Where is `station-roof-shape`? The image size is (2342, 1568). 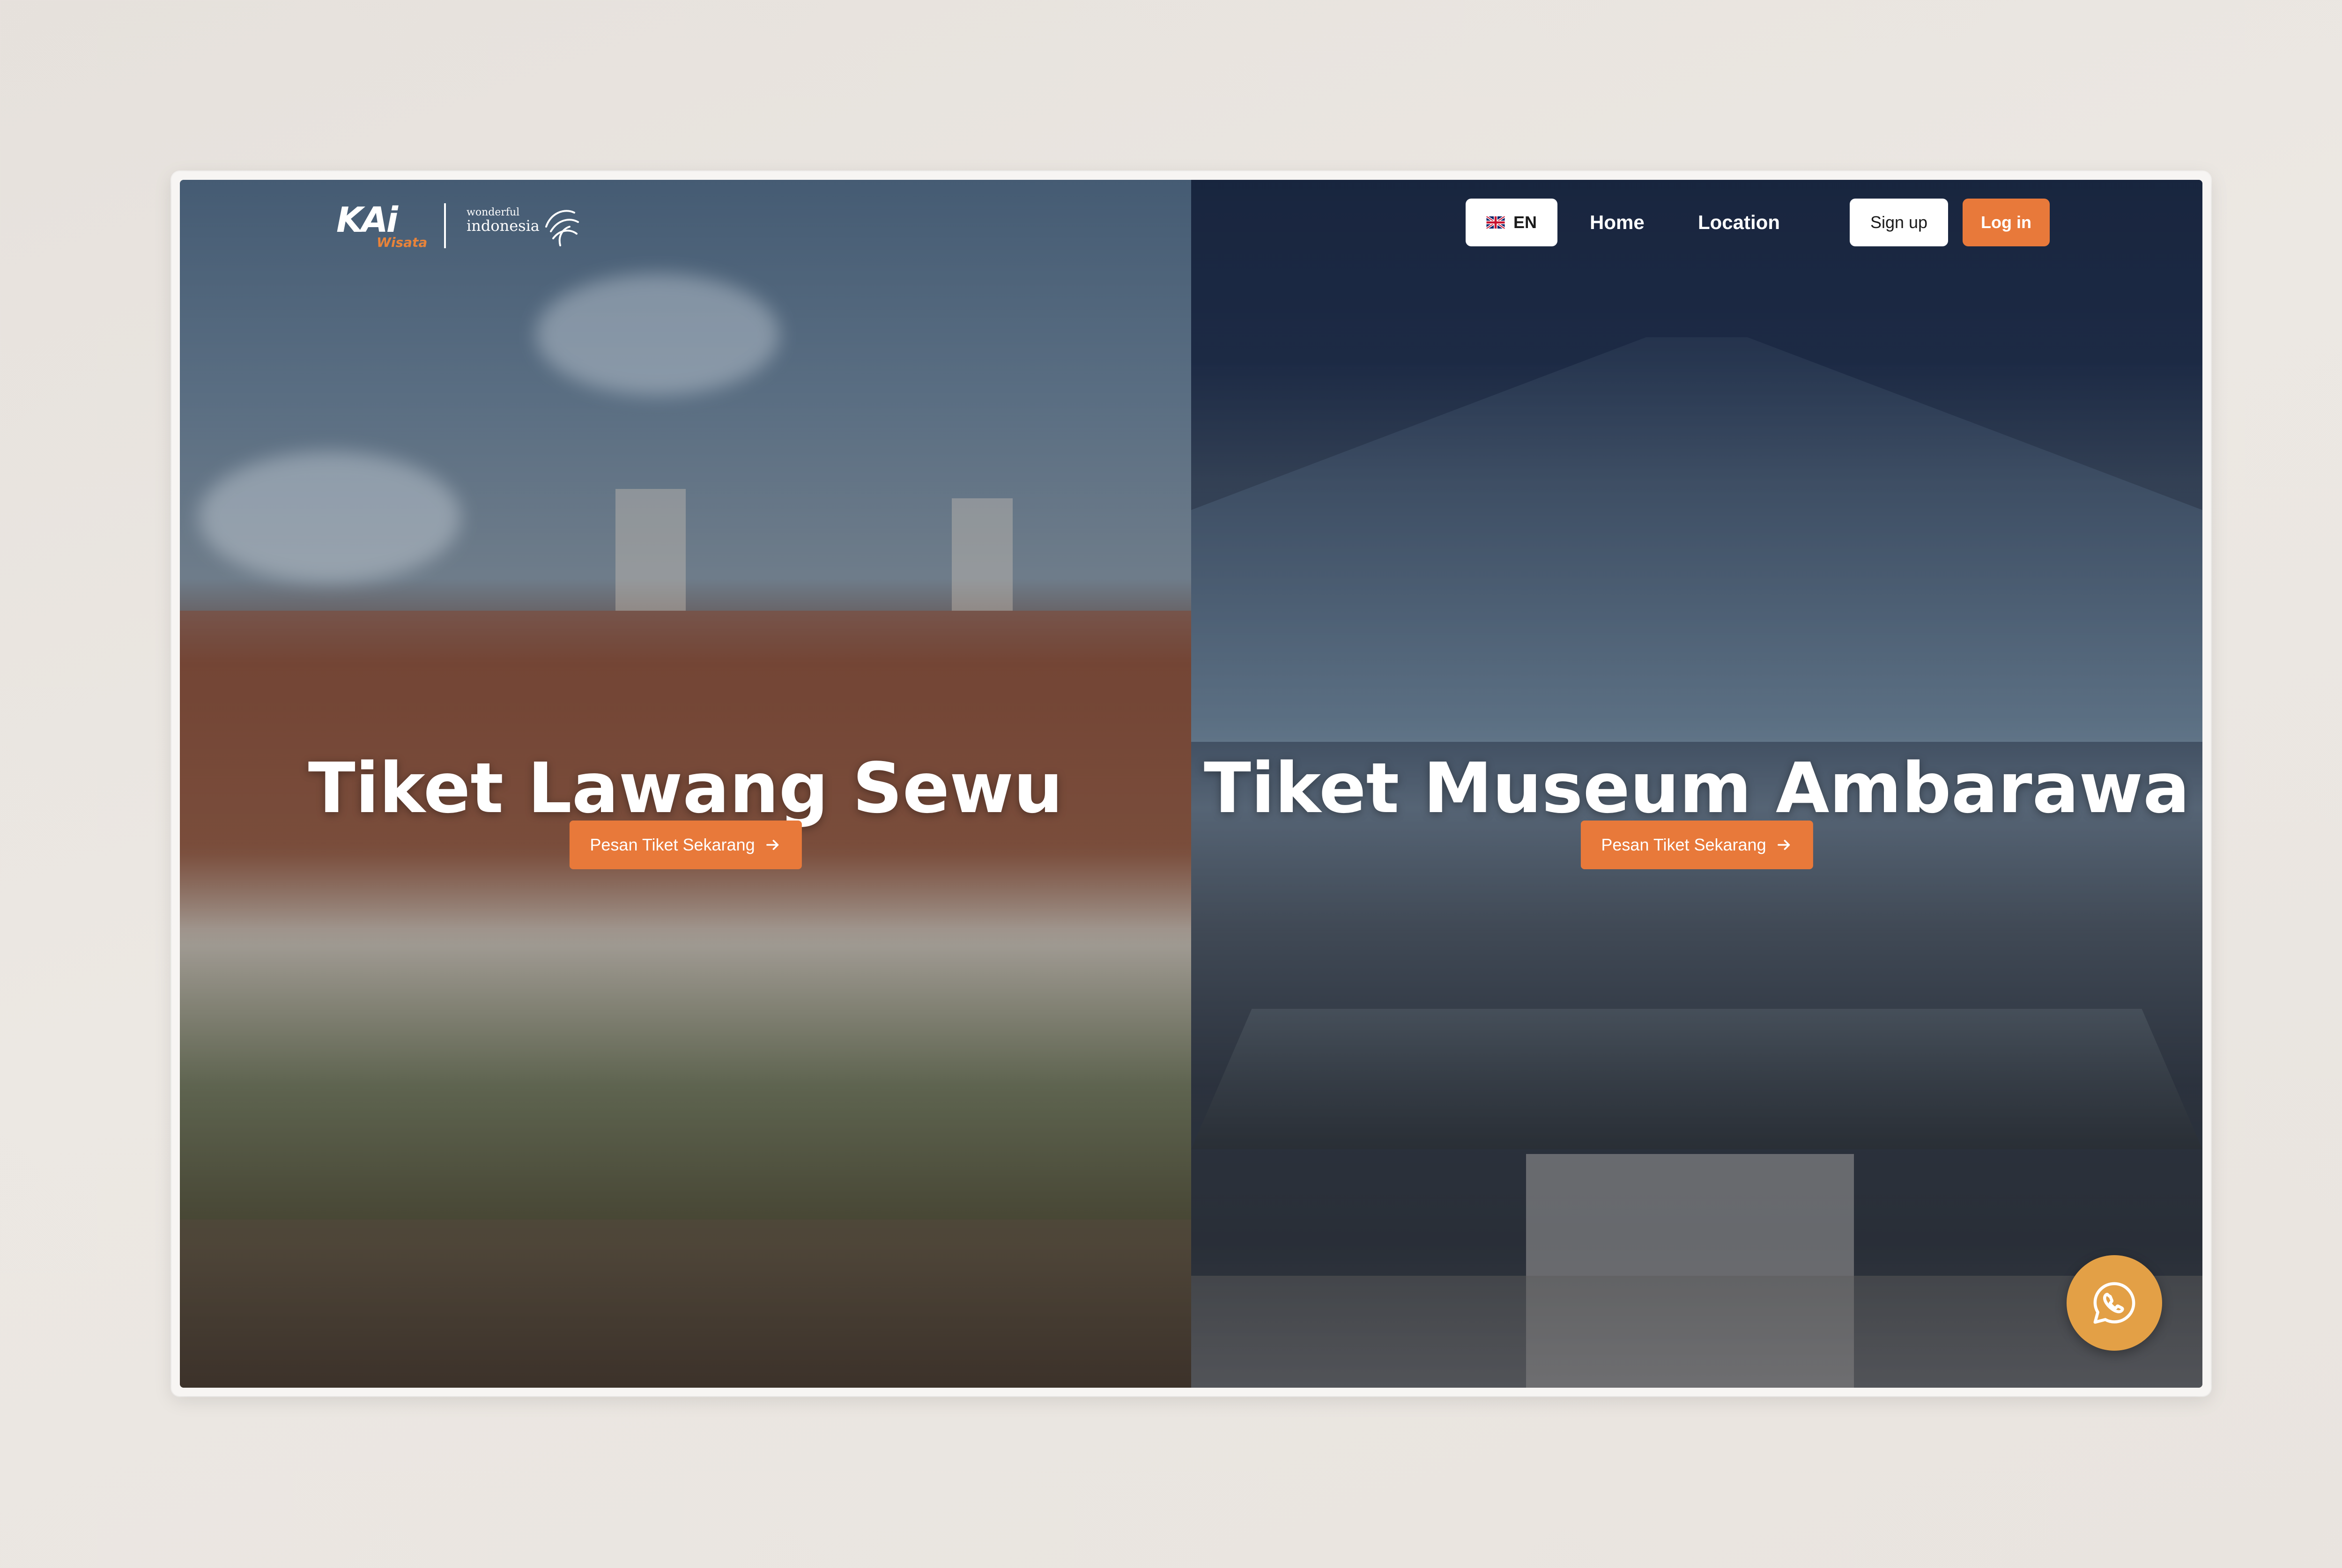
station-roof-shape is located at coordinates (1696, 539).